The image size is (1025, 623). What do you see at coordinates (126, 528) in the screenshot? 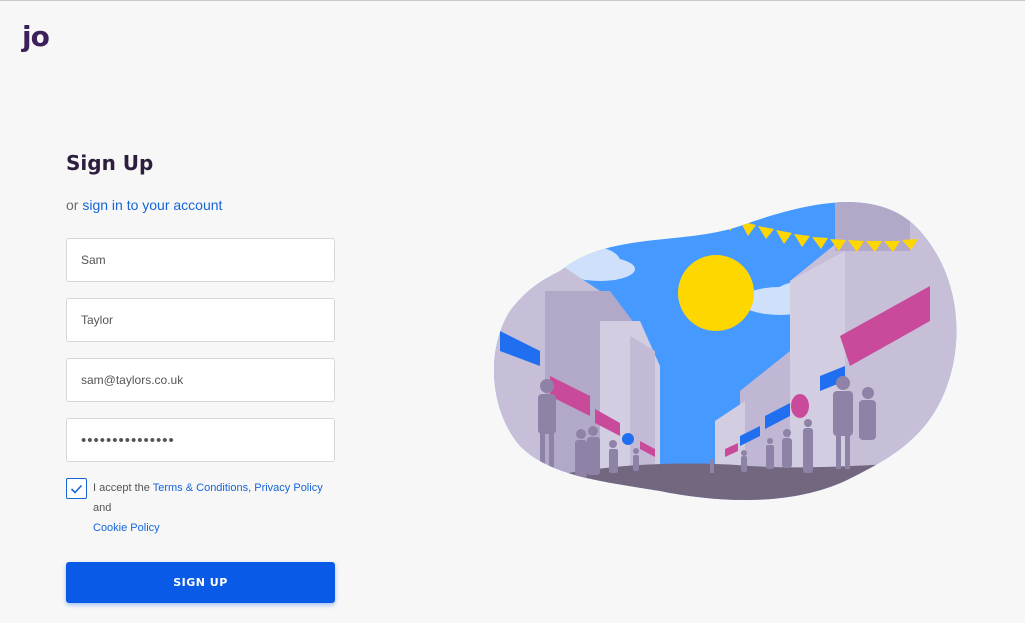
I see `cookie-link: Cookie Policy` at bounding box center [126, 528].